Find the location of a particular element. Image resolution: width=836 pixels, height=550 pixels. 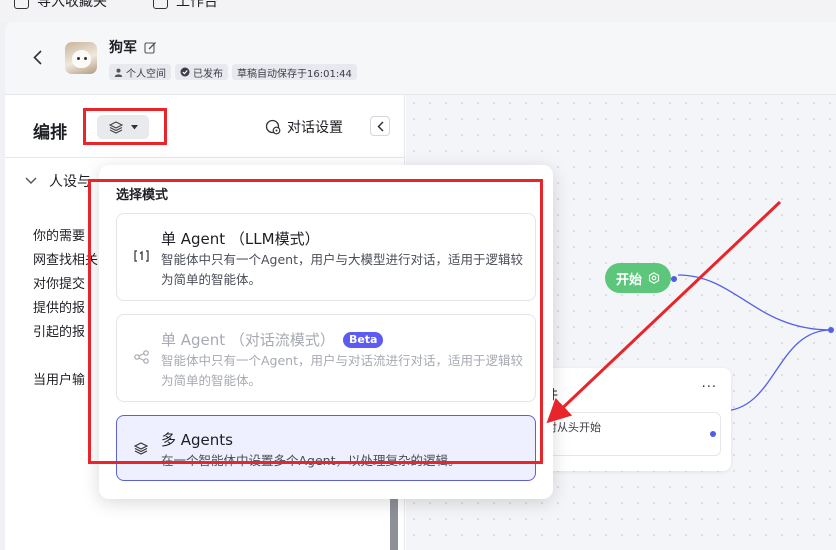

chat-settings-button: 对话设置 is located at coordinates (304, 127).